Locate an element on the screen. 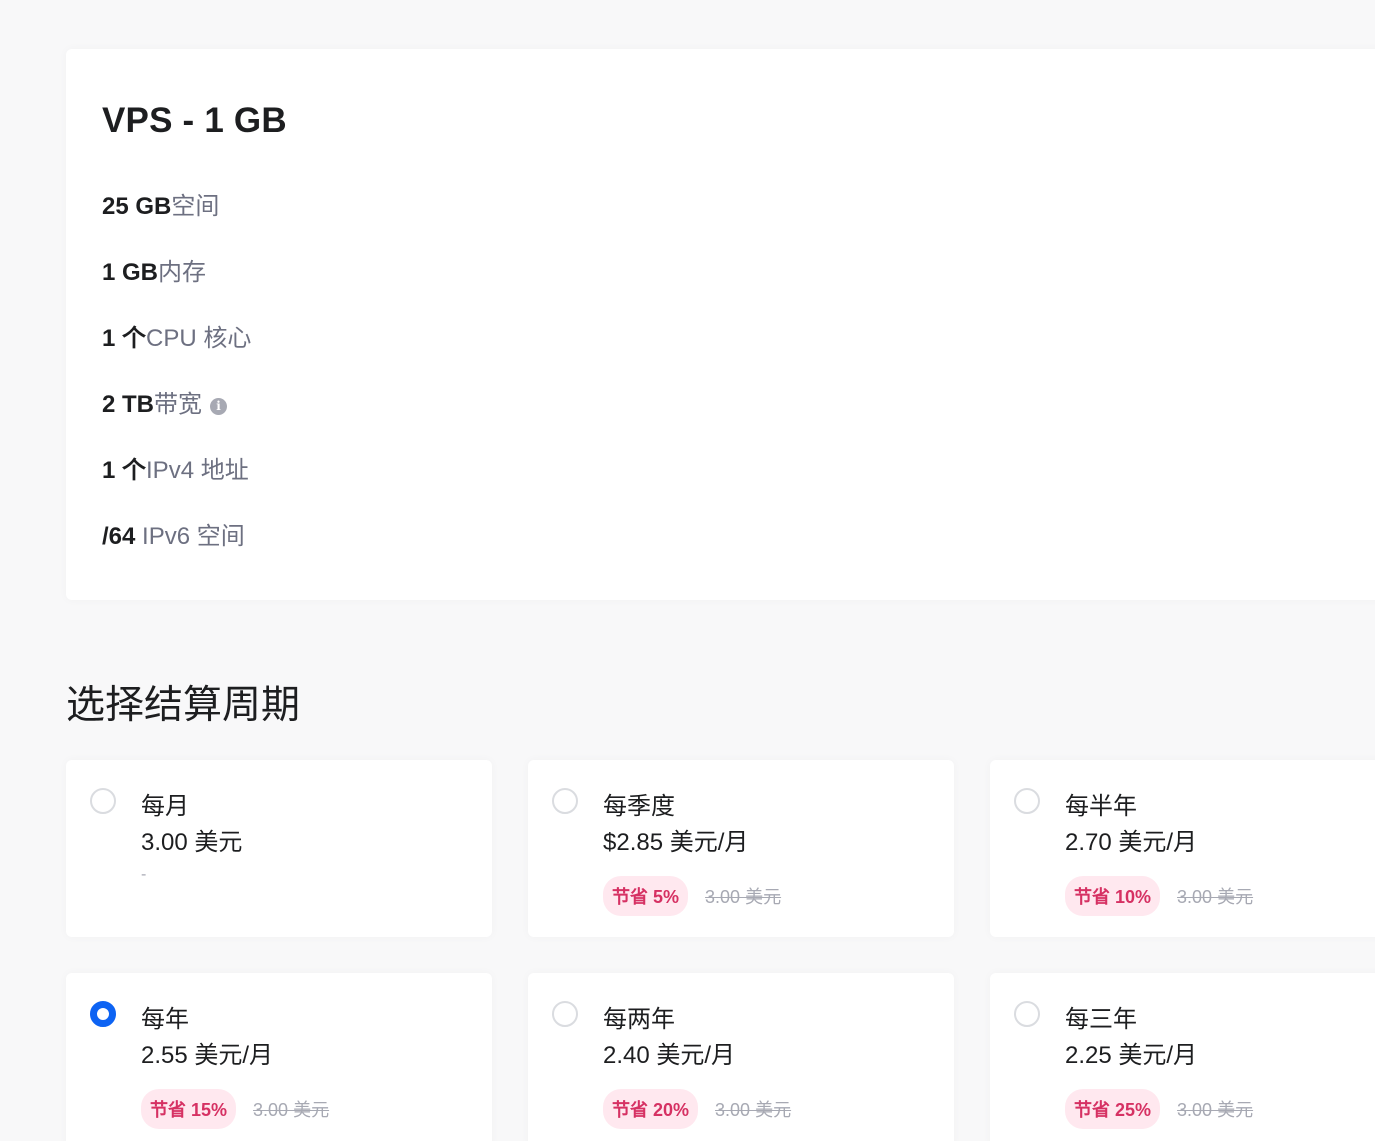  save-row: 节省 25% 3.00 美元 is located at coordinates (1159, 1109).